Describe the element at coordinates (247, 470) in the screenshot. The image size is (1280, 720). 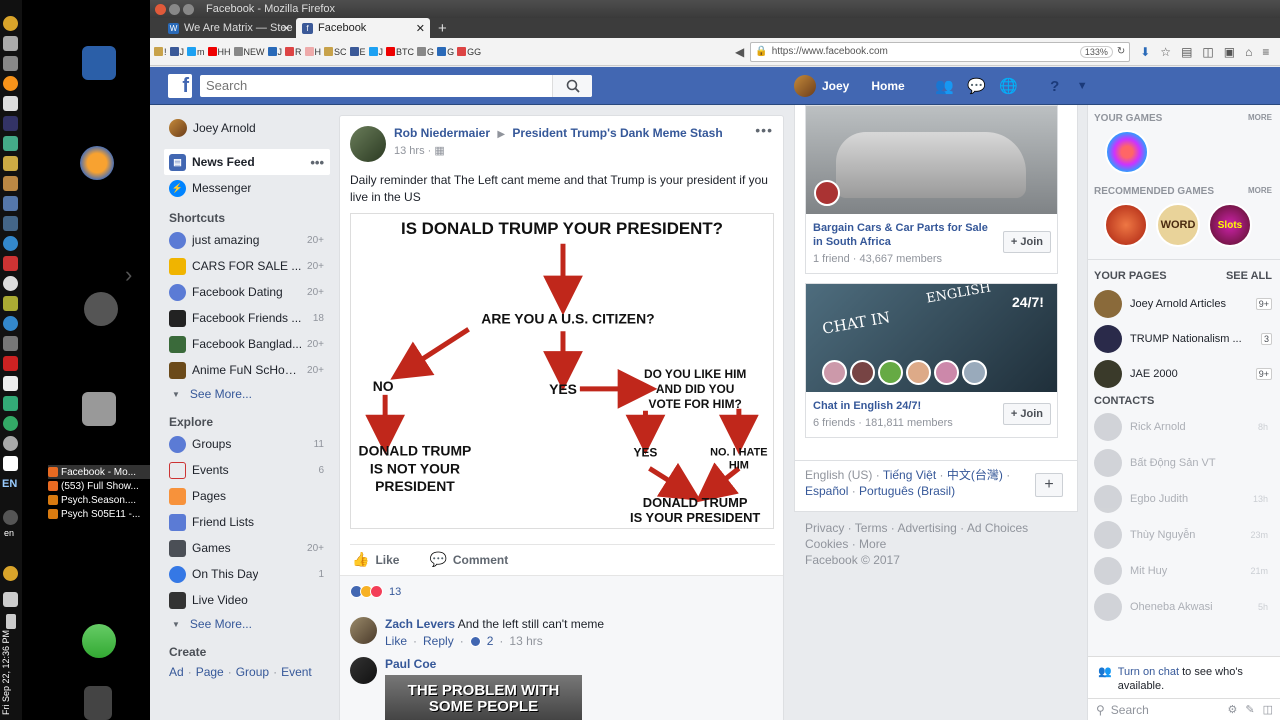
I see `sidebar-item-explore: Events 6` at that location.